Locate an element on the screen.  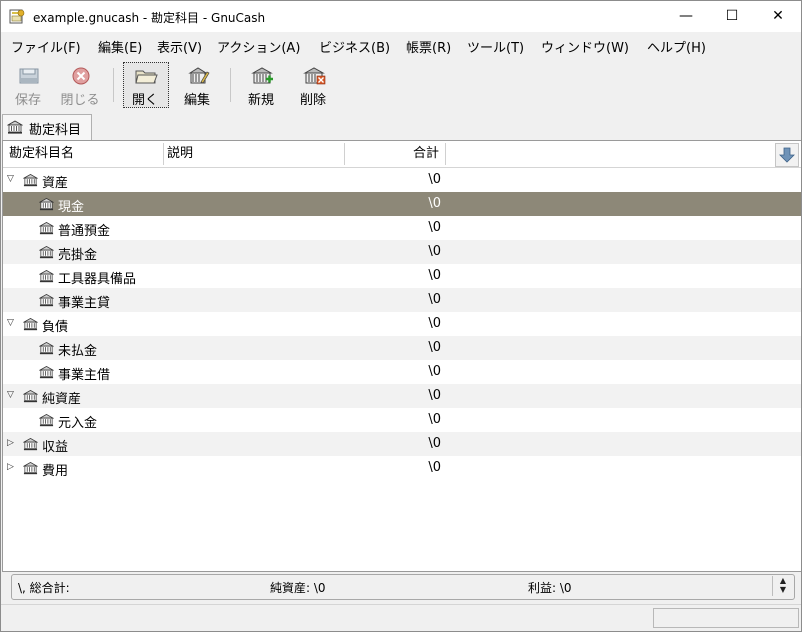
account-name: 収益 is located at coordinates (55, 447).